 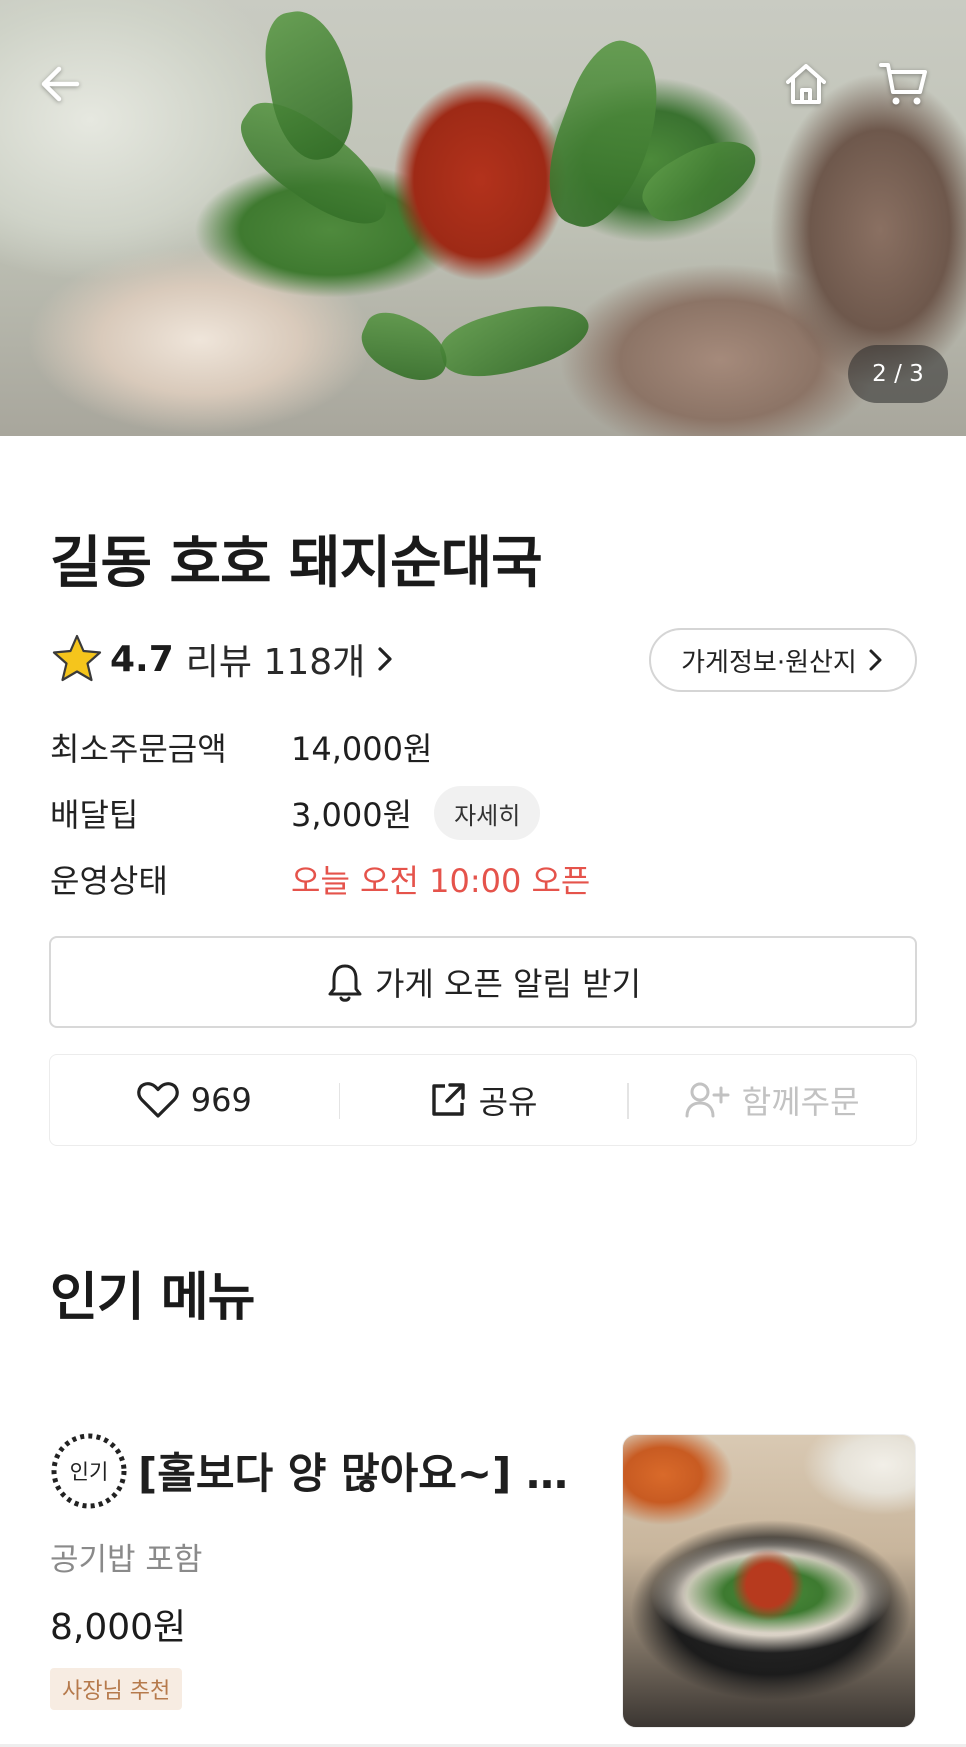 I want to click on popular-badge: 인기, so click(x=89, y=1471).